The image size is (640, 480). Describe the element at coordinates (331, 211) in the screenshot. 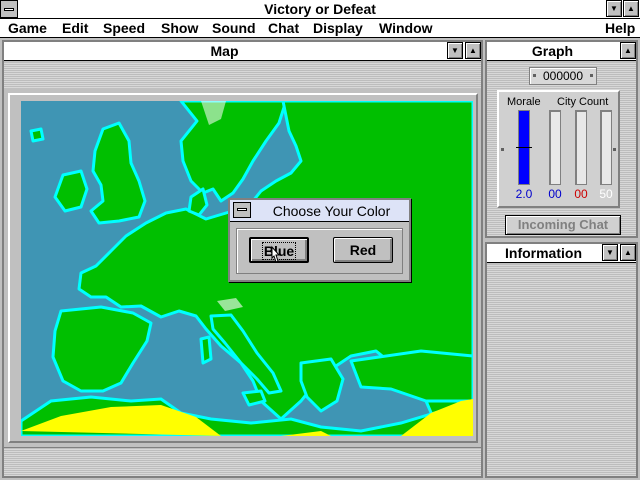

I see `dialog-title: Choose Your Color` at that location.